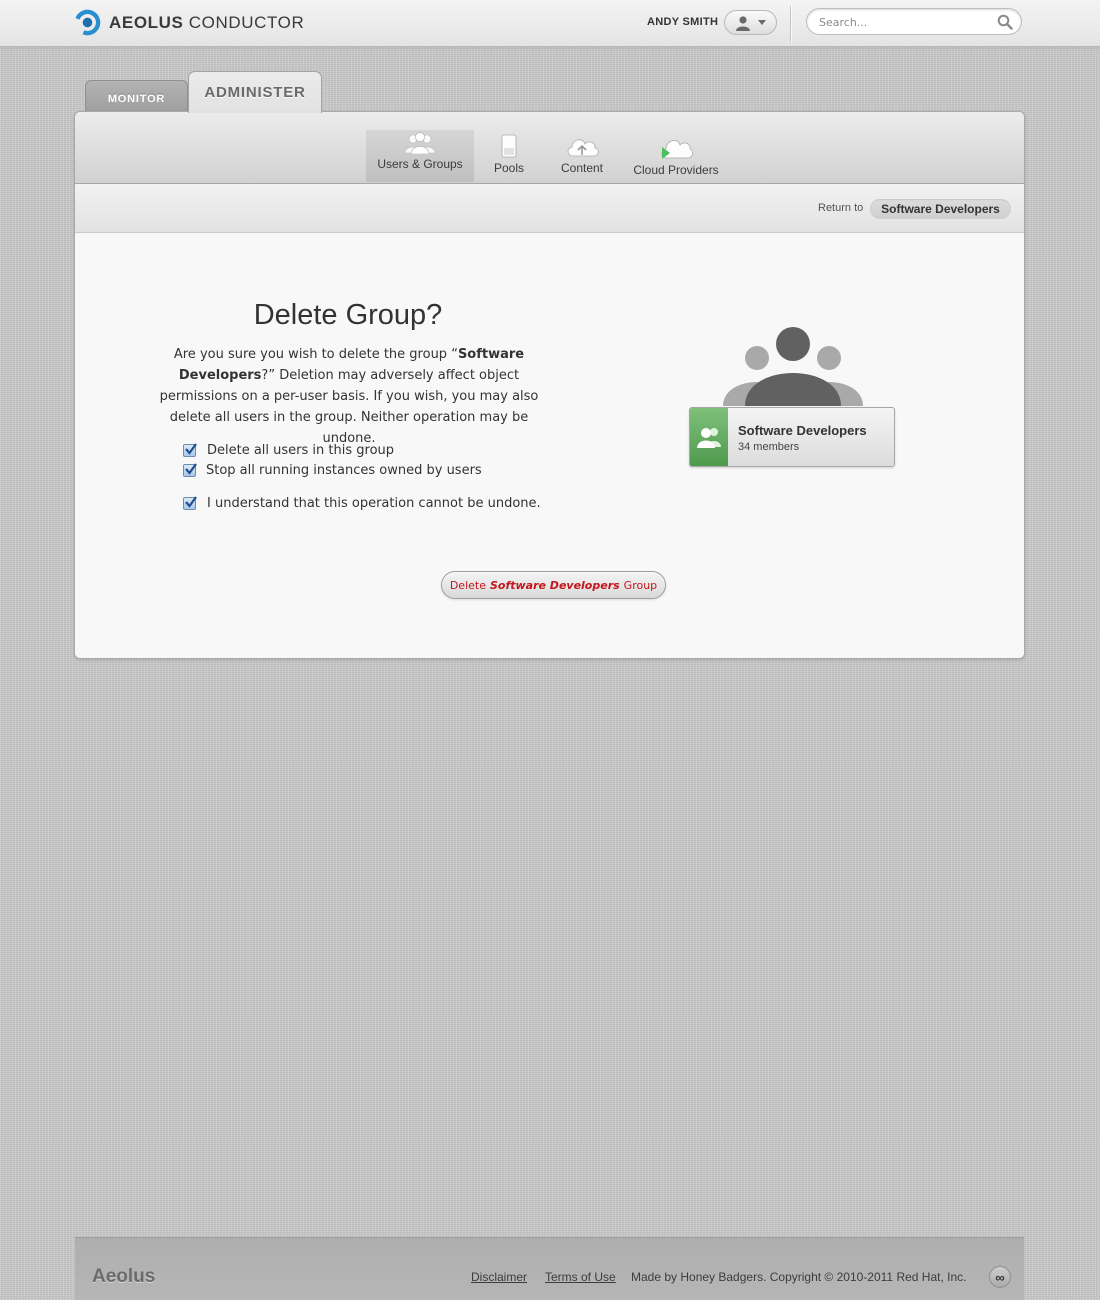  I want to click on group-card-icon-box, so click(709, 437).